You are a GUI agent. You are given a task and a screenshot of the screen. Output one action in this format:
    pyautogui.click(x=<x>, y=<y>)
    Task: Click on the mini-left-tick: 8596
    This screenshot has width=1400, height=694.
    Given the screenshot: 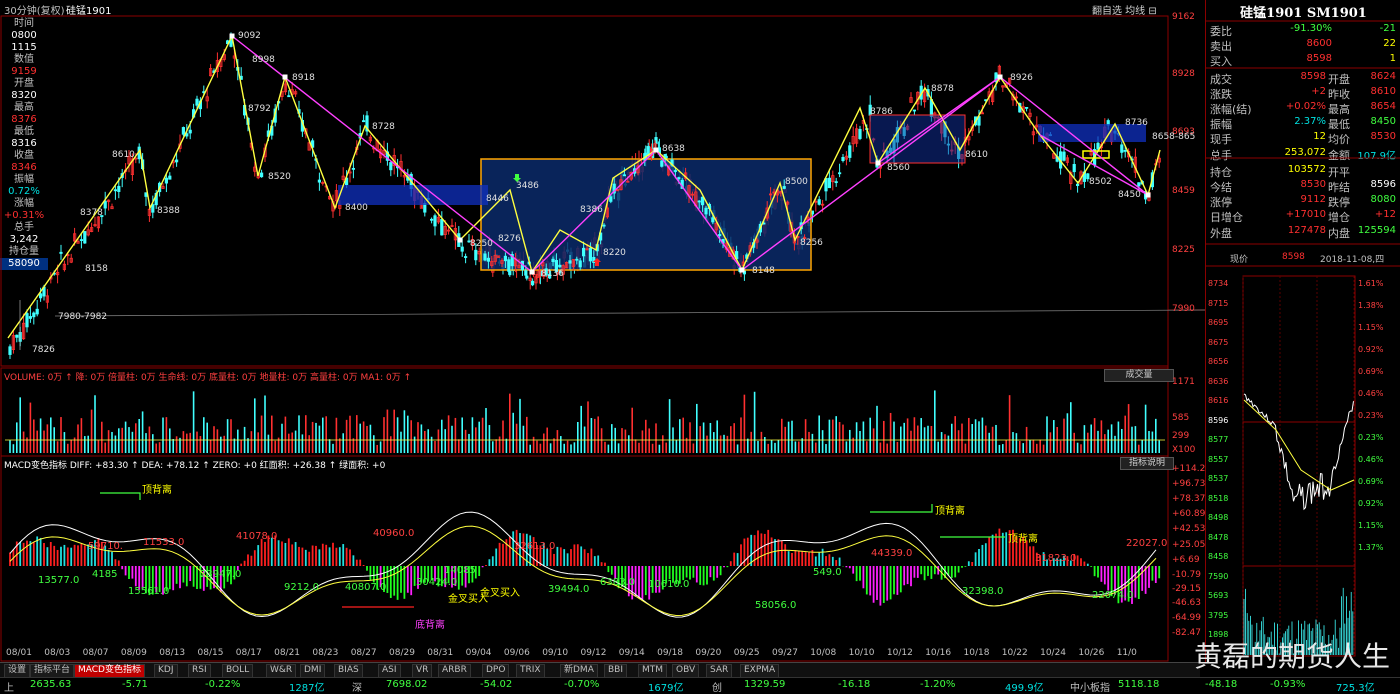 What is the action you would take?
    pyautogui.click(x=1218, y=420)
    